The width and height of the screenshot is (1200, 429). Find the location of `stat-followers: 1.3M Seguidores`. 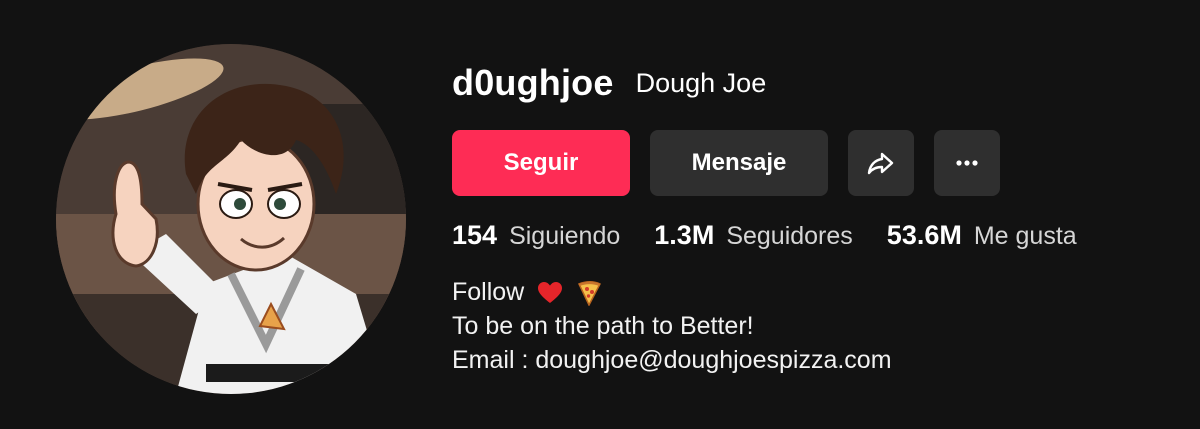

stat-followers: 1.3M Seguidores is located at coordinates (753, 235).